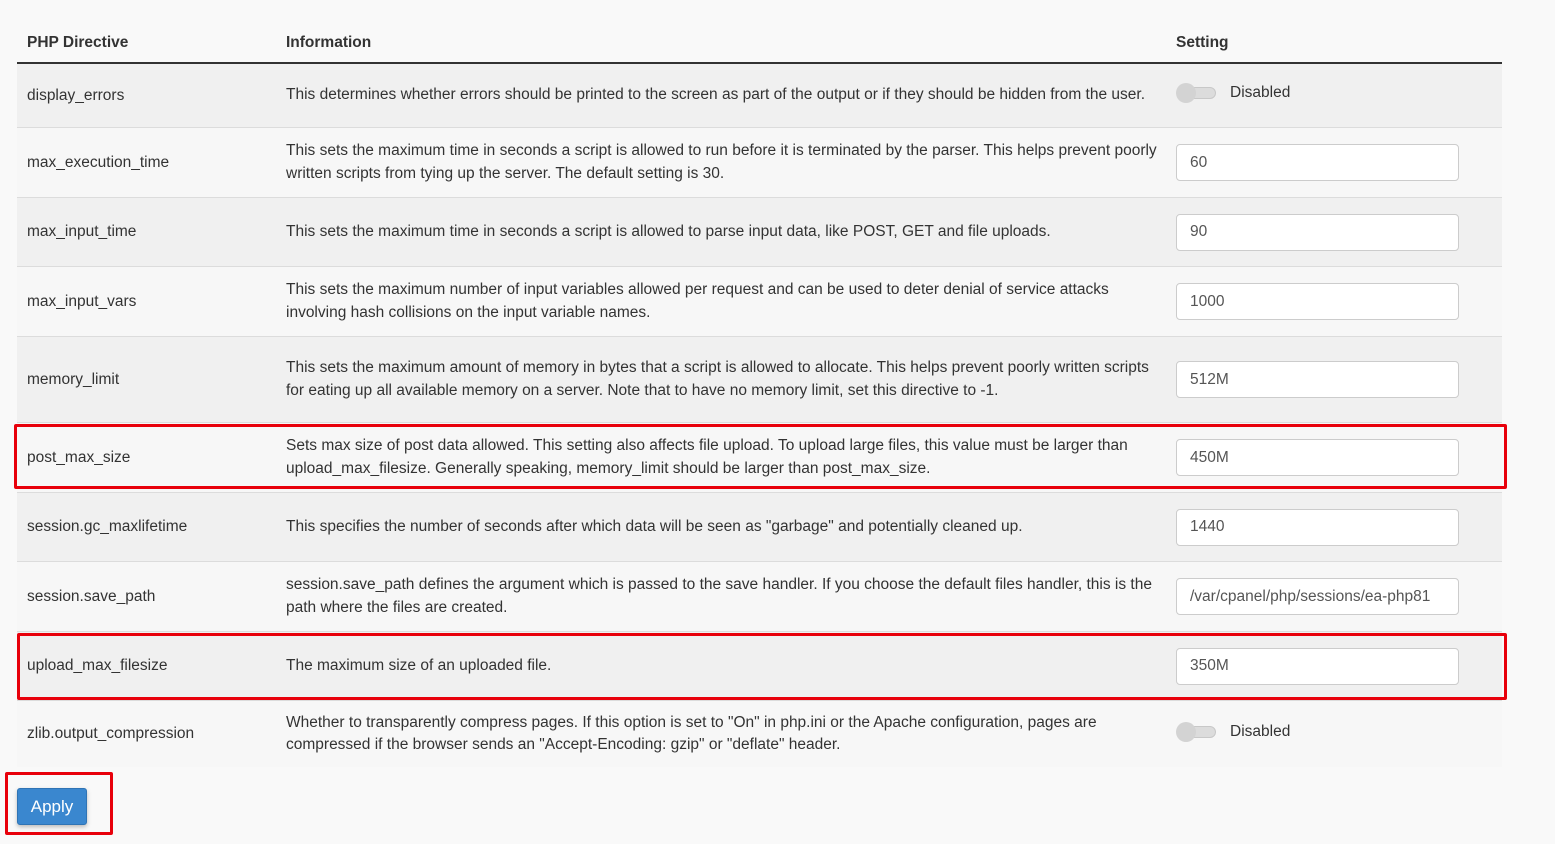 The height and width of the screenshot is (844, 1555). Describe the element at coordinates (329, 42) in the screenshot. I see `header-information: Information` at that location.